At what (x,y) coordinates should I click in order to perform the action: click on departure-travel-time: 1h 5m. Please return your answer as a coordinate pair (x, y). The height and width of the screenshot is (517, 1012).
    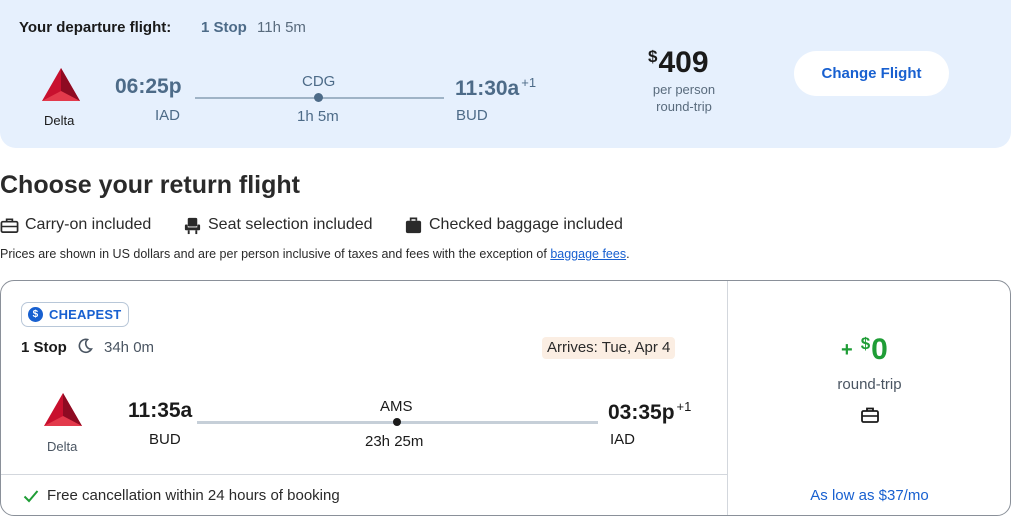
    Looking at the image, I should click on (318, 116).